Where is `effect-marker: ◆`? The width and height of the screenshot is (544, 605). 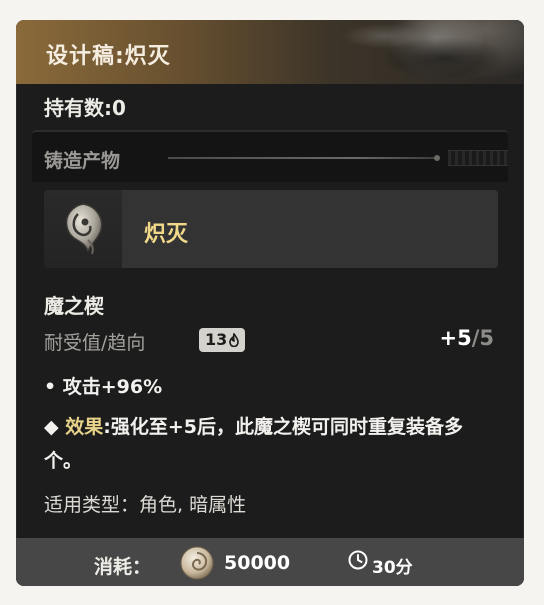 effect-marker: ◆ is located at coordinates (51, 427).